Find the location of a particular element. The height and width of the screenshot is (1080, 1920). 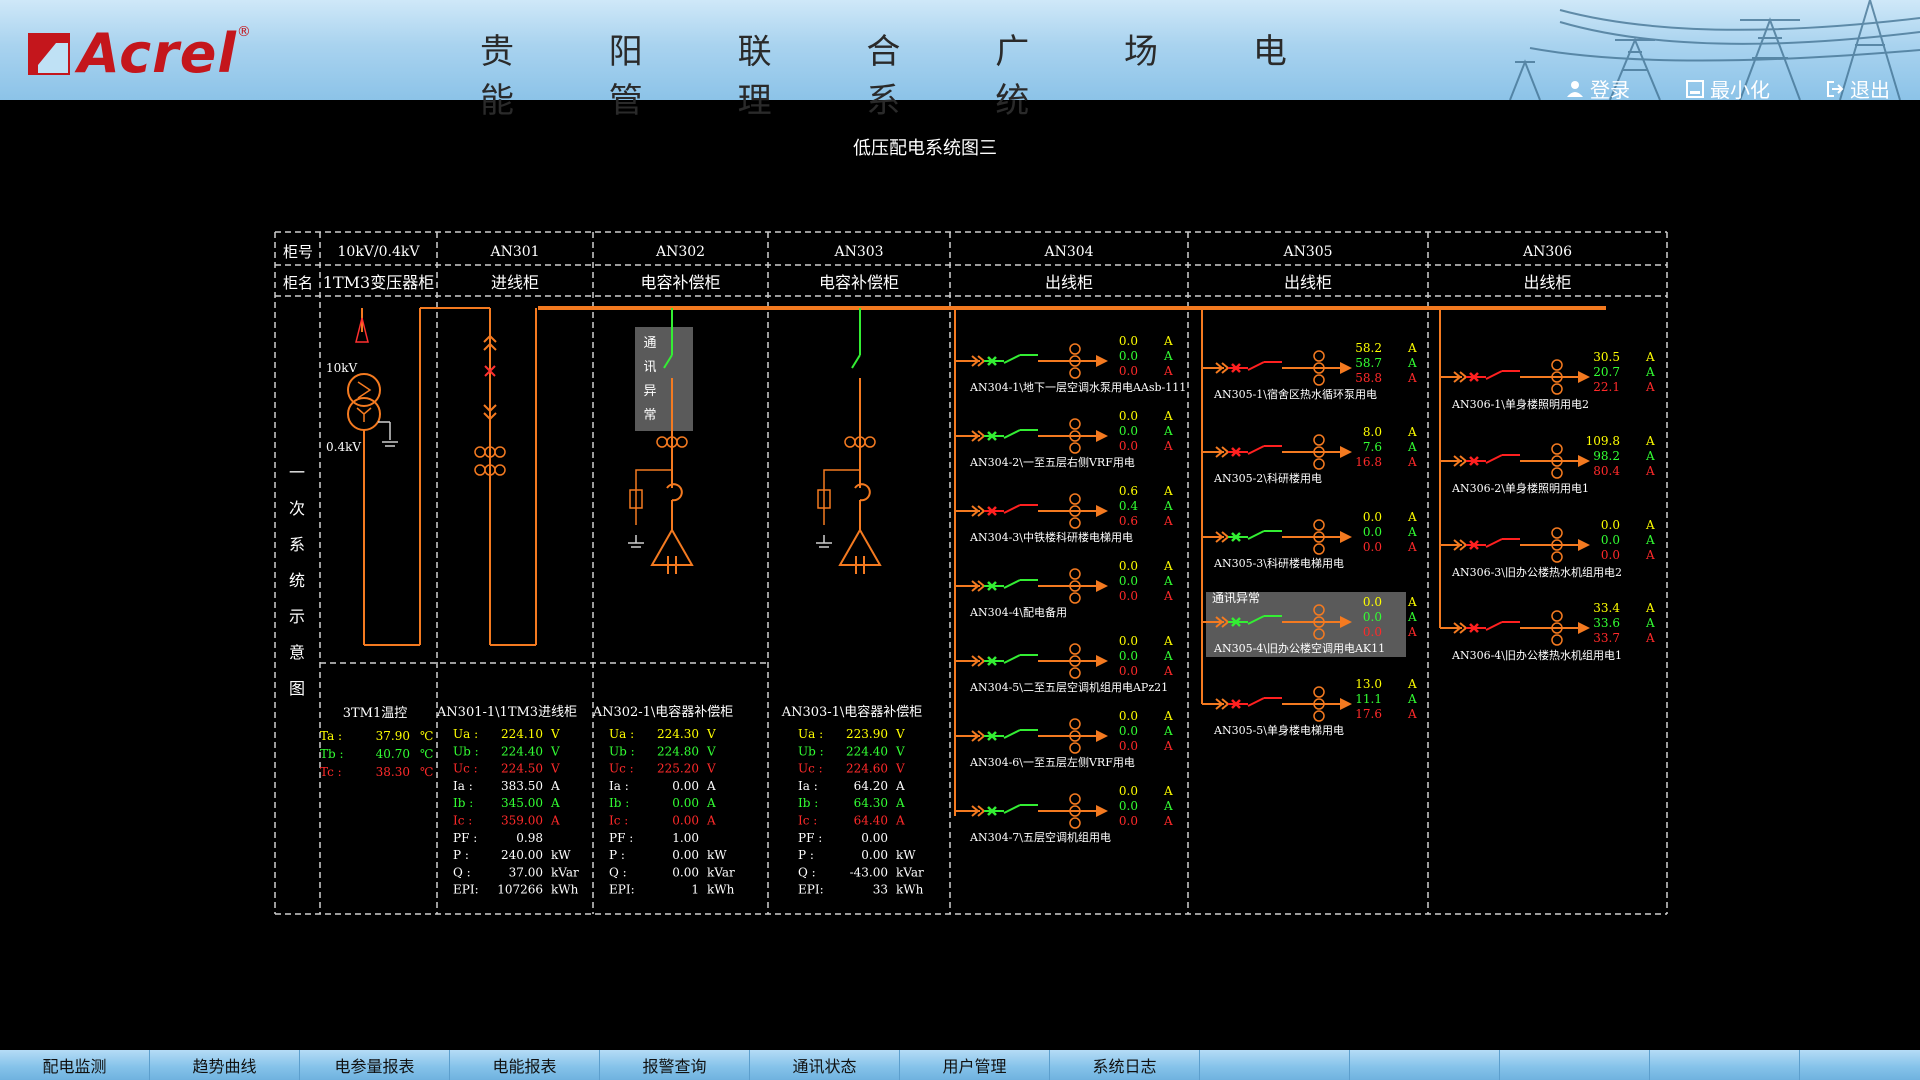

an304-4-phase-0: 0.0 is located at coordinates (1128, 641).